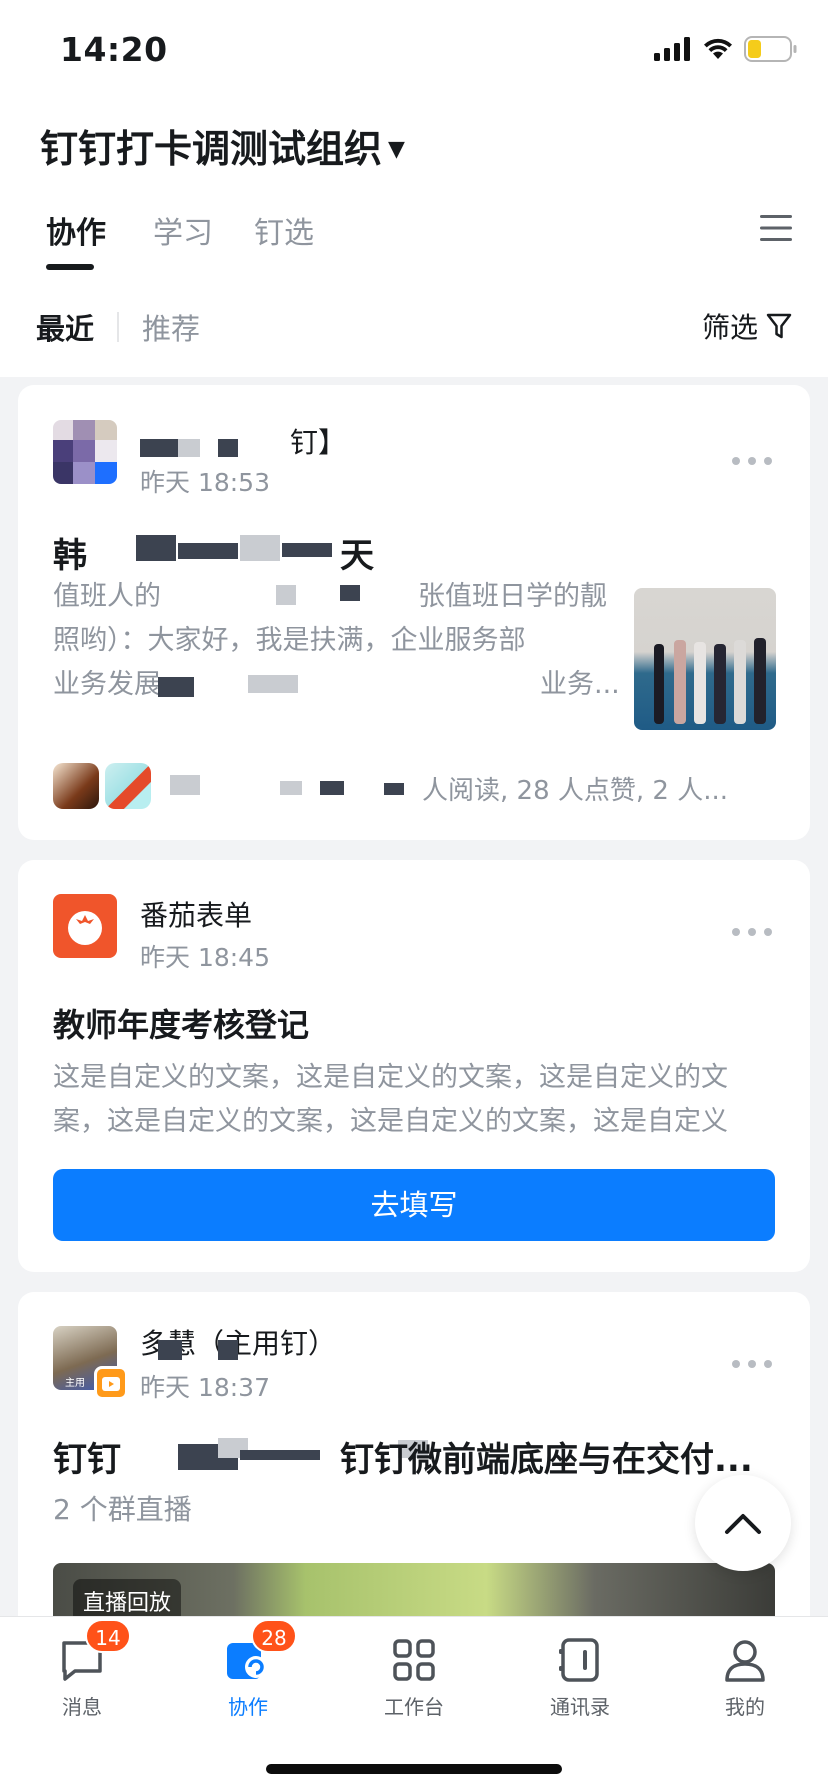 The height and width of the screenshot is (1792, 828). What do you see at coordinates (512, 596) in the screenshot?
I see `card-desc-line-1b: 张值班日学的靓` at bounding box center [512, 596].